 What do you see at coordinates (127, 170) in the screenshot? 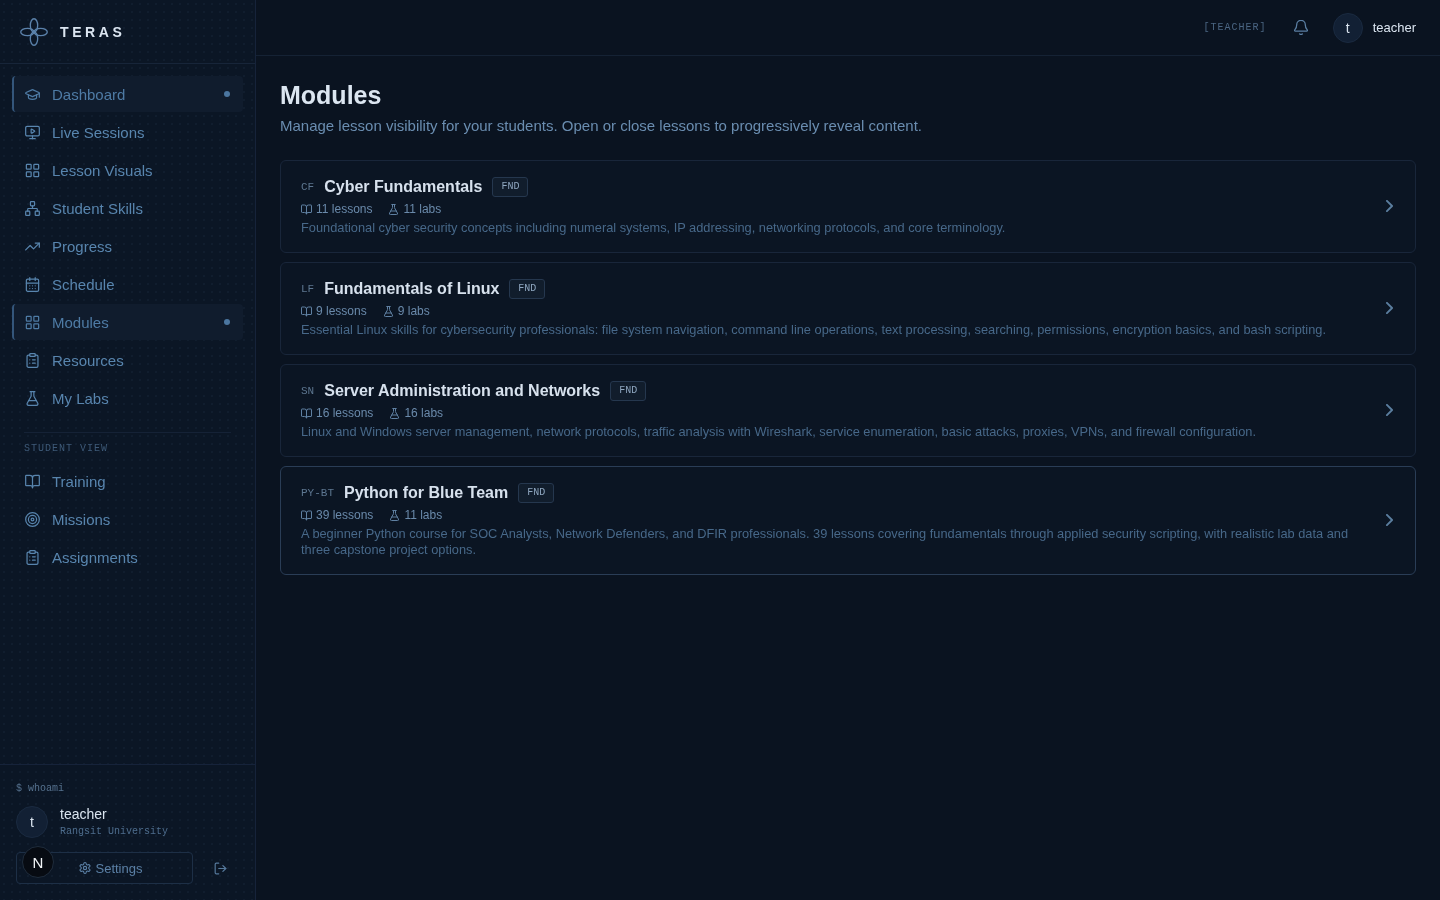
I see `nav-item: Lesson Visuals` at bounding box center [127, 170].